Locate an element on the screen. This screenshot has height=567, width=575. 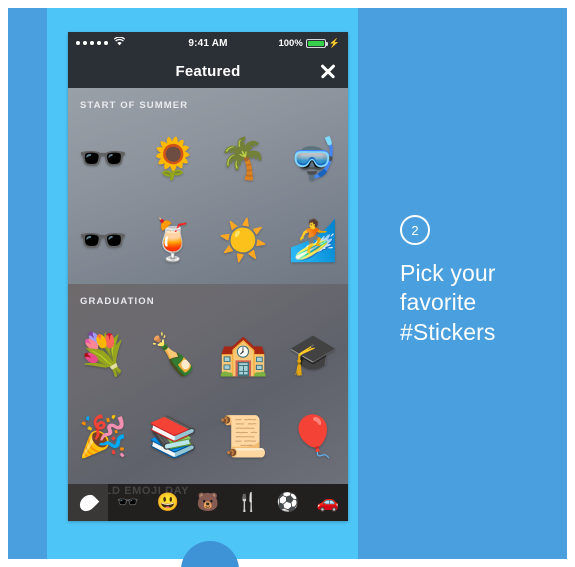
category-smileys: 😃 is located at coordinates (168, 502).